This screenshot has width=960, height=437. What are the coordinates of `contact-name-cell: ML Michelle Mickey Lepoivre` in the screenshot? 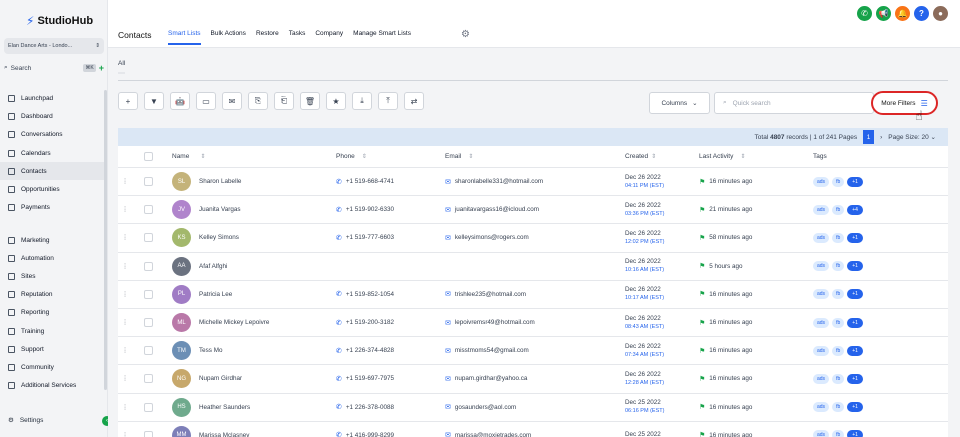 It's located at (251, 323).